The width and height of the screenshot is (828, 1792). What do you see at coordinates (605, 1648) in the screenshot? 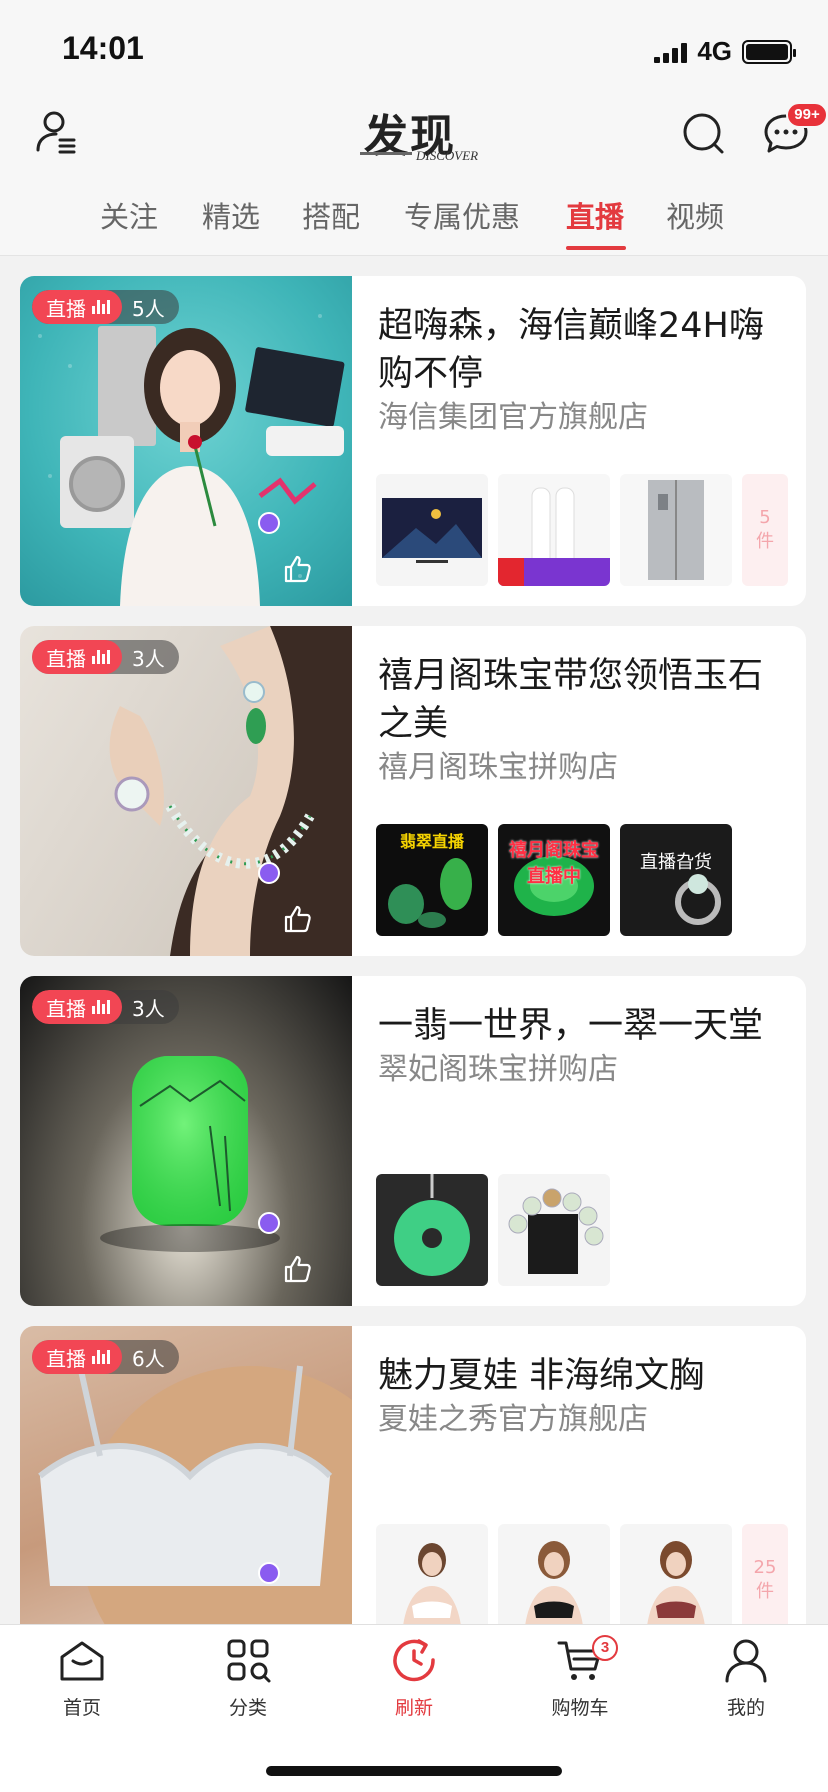
I see `cart-badge: 3` at bounding box center [605, 1648].